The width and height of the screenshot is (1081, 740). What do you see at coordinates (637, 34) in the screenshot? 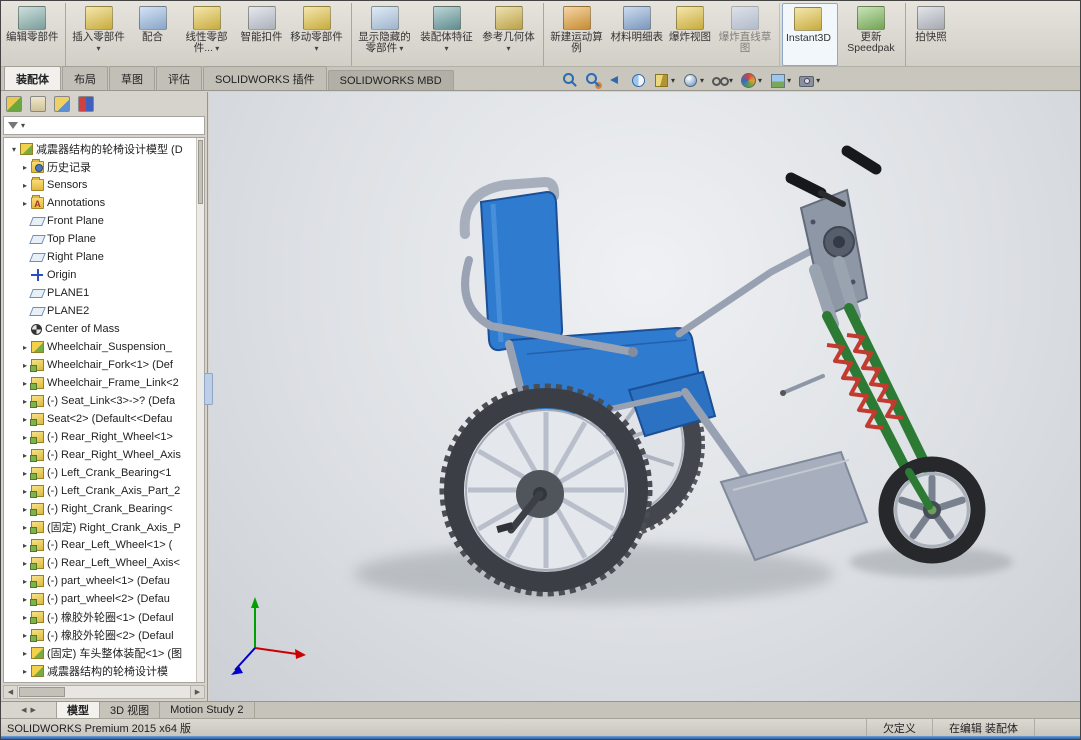
I see `ribbon-button: 材料明细表` at bounding box center [637, 34].